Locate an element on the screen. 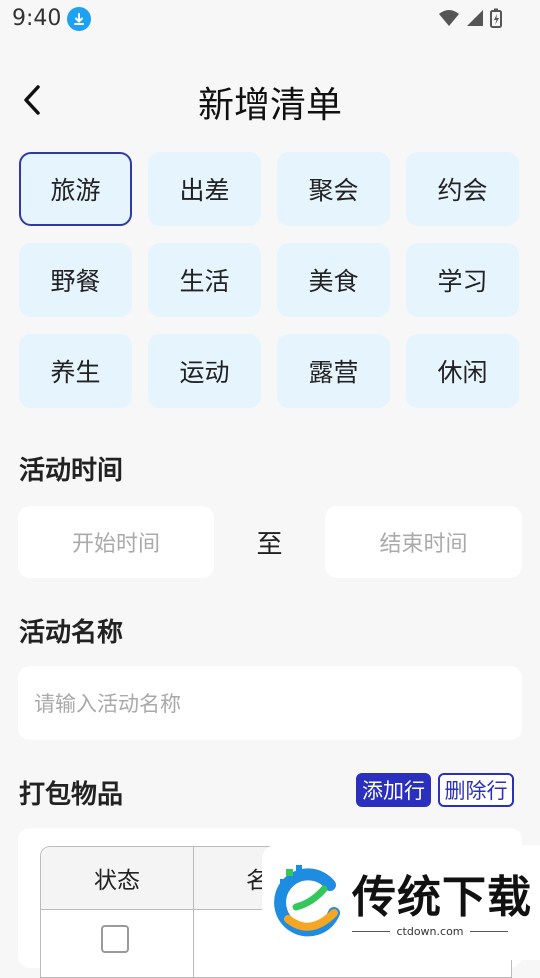 This screenshot has height=978, width=540. category-chip: 出差 is located at coordinates (204, 189).